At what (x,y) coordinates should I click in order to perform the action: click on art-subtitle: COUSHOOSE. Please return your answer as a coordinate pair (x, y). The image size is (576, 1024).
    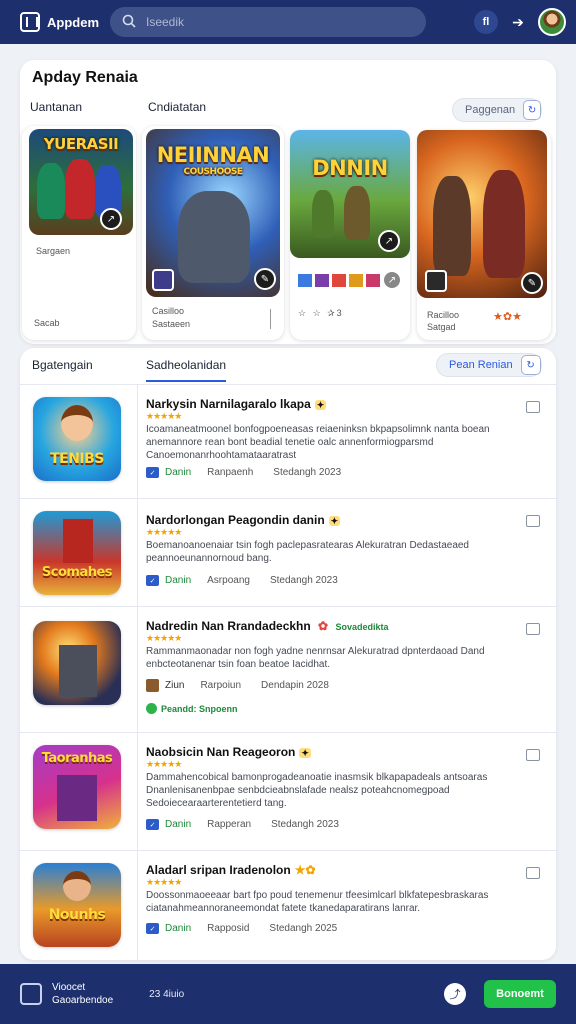
    Looking at the image, I should click on (213, 172).